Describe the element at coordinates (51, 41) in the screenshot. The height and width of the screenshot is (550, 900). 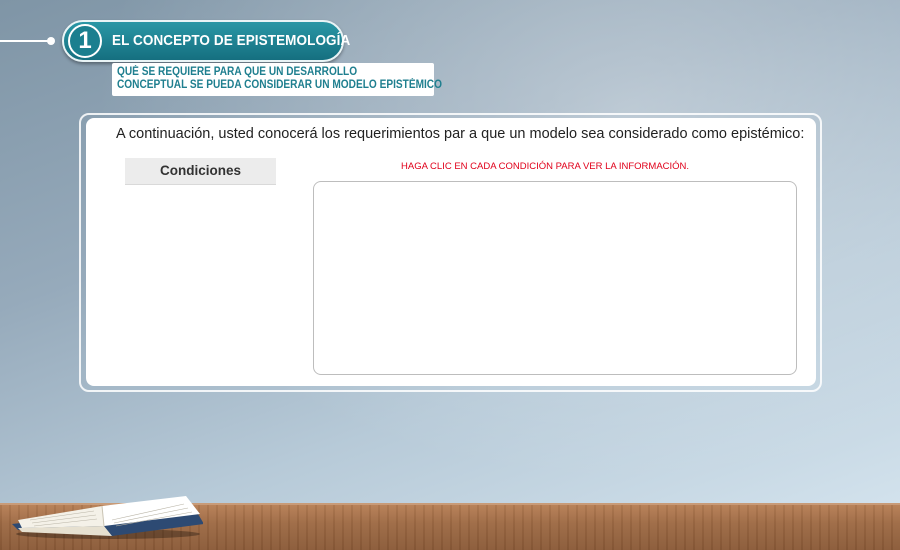
I see `header-connector-dot` at that location.